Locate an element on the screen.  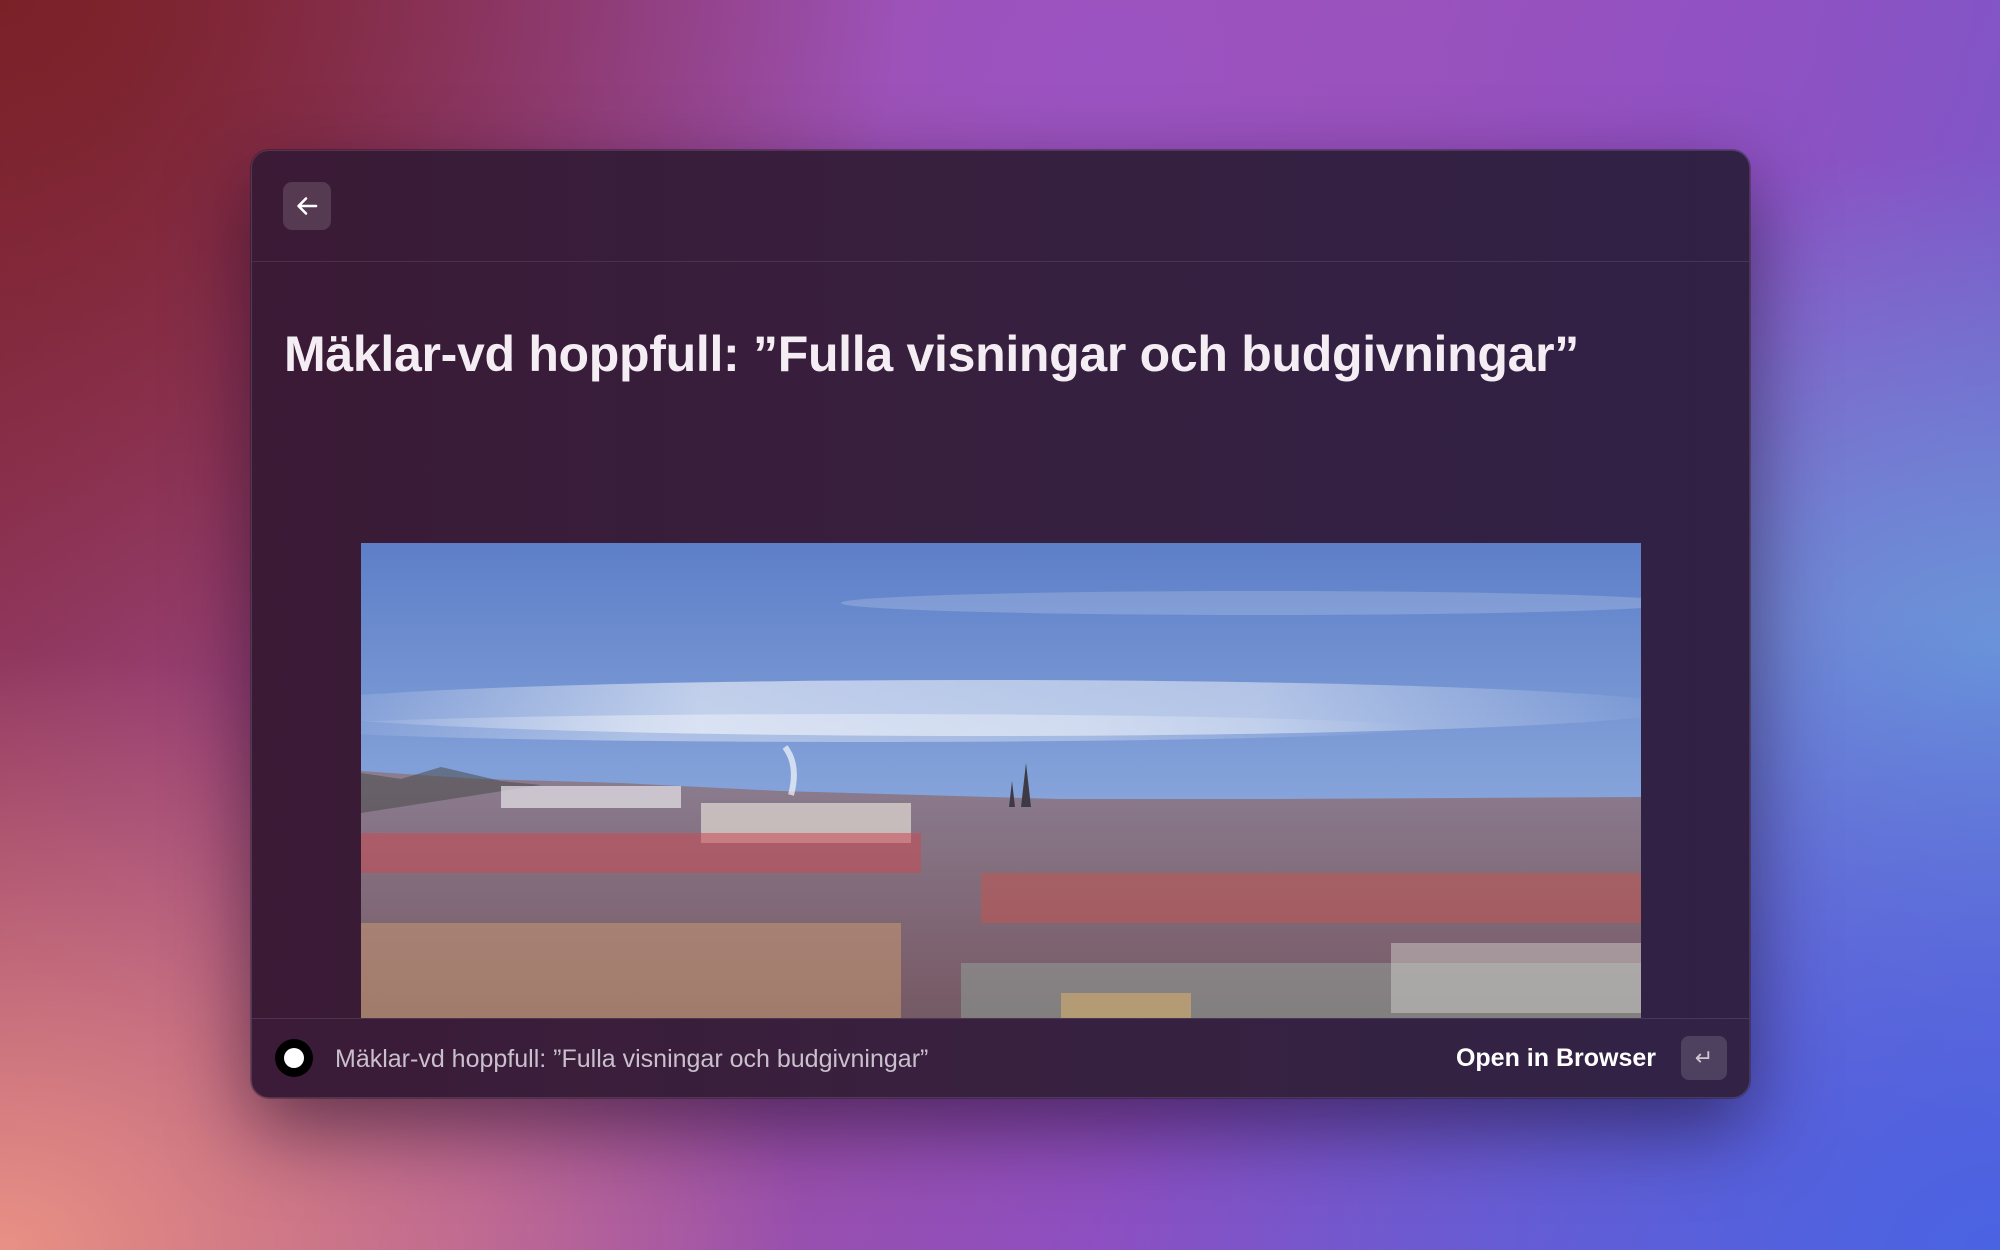
top-bar is located at coordinates (1000, 206).